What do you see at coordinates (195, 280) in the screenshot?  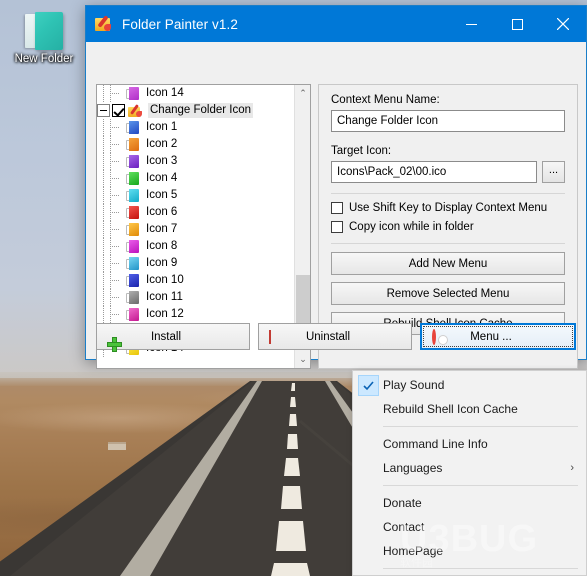 I see `tree-row: Icon 10` at bounding box center [195, 280].